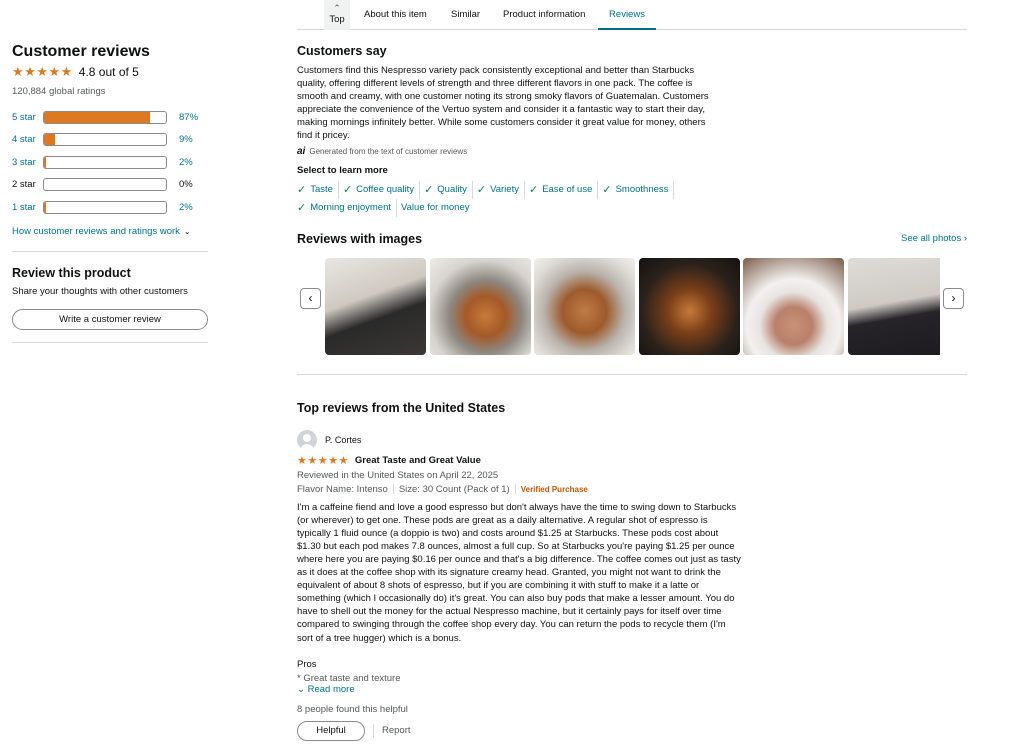 The width and height of the screenshot is (1024, 744). I want to click on aspect-chip-morning-enjoyment: ✓ Morning enjoyment, so click(347, 207).